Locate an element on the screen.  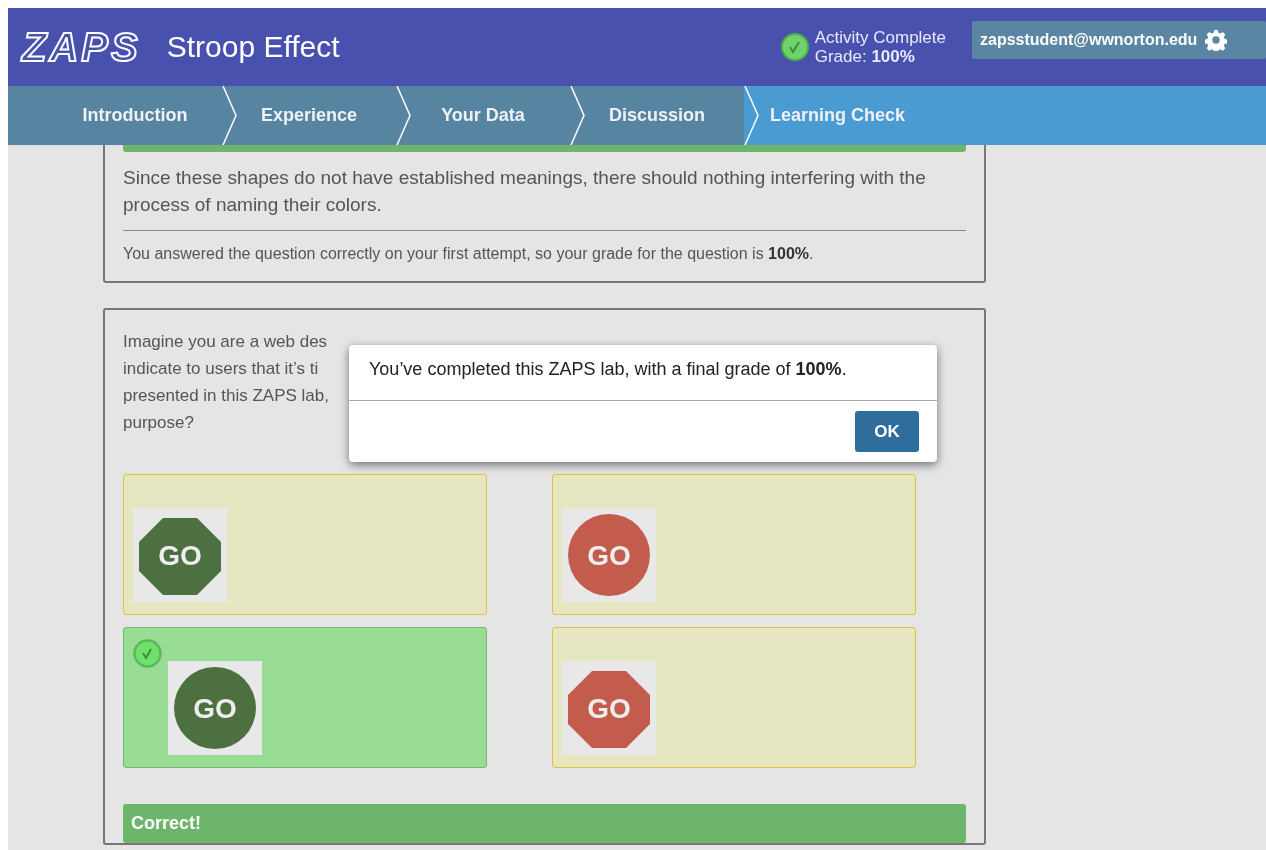
zaps-logo: ZAPS is located at coordinates (81, 47).